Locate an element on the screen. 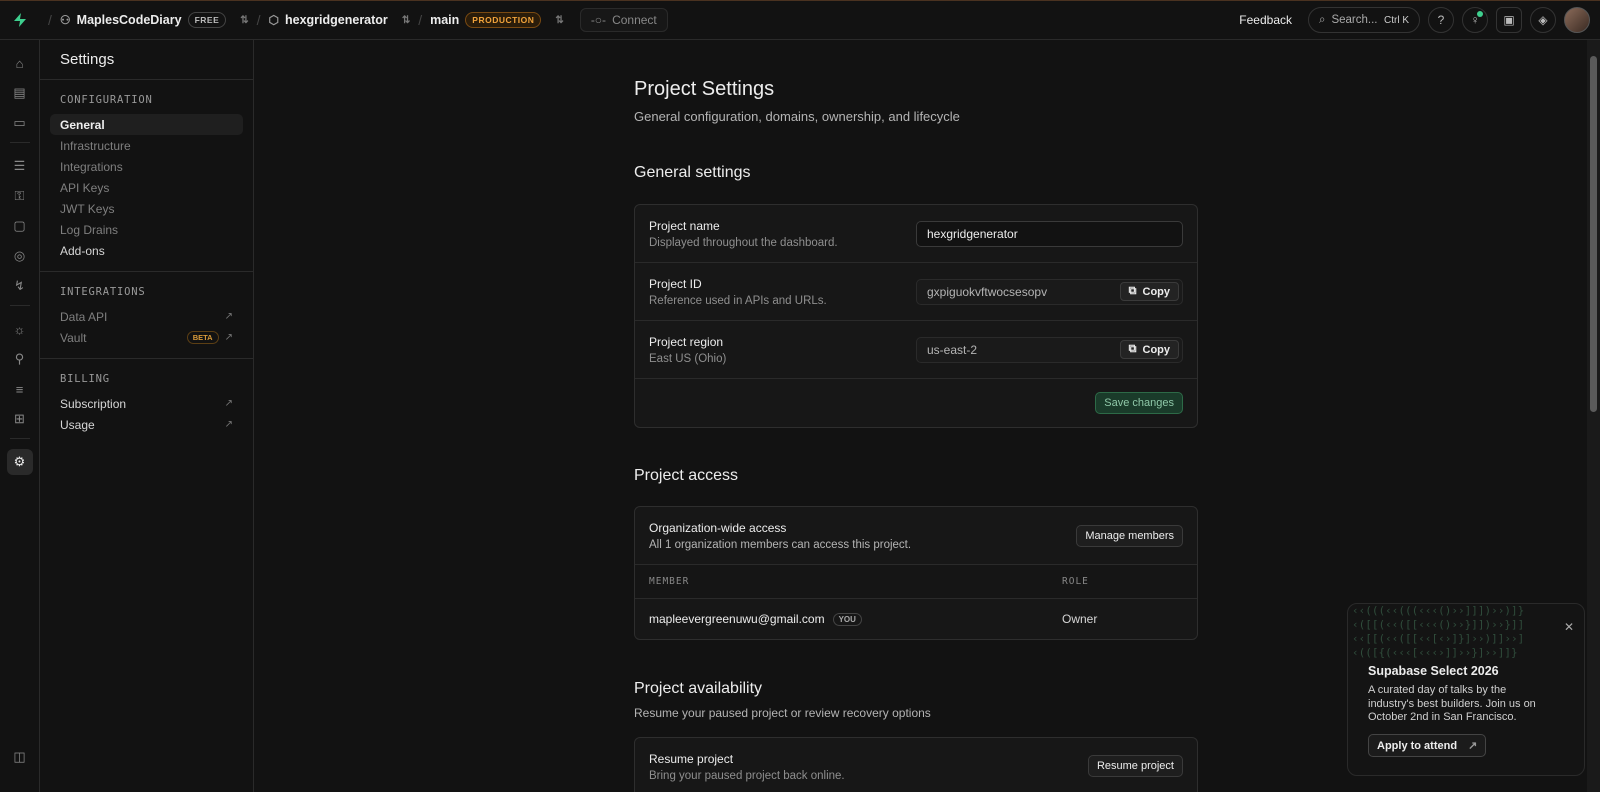 This screenshot has width=1600, height=792. field-label: Project name is located at coordinates (684, 225).